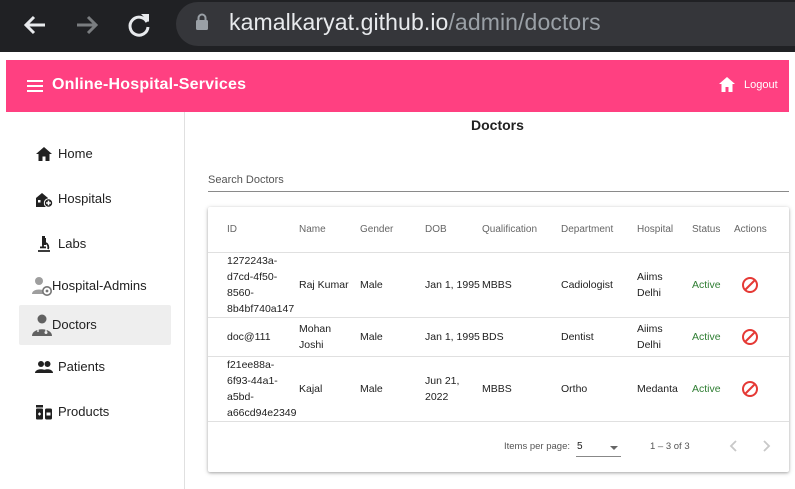 Image resolution: width=795 pixels, height=489 pixels. I want to click on sidebar-item-products: Products, so click(95, 412).